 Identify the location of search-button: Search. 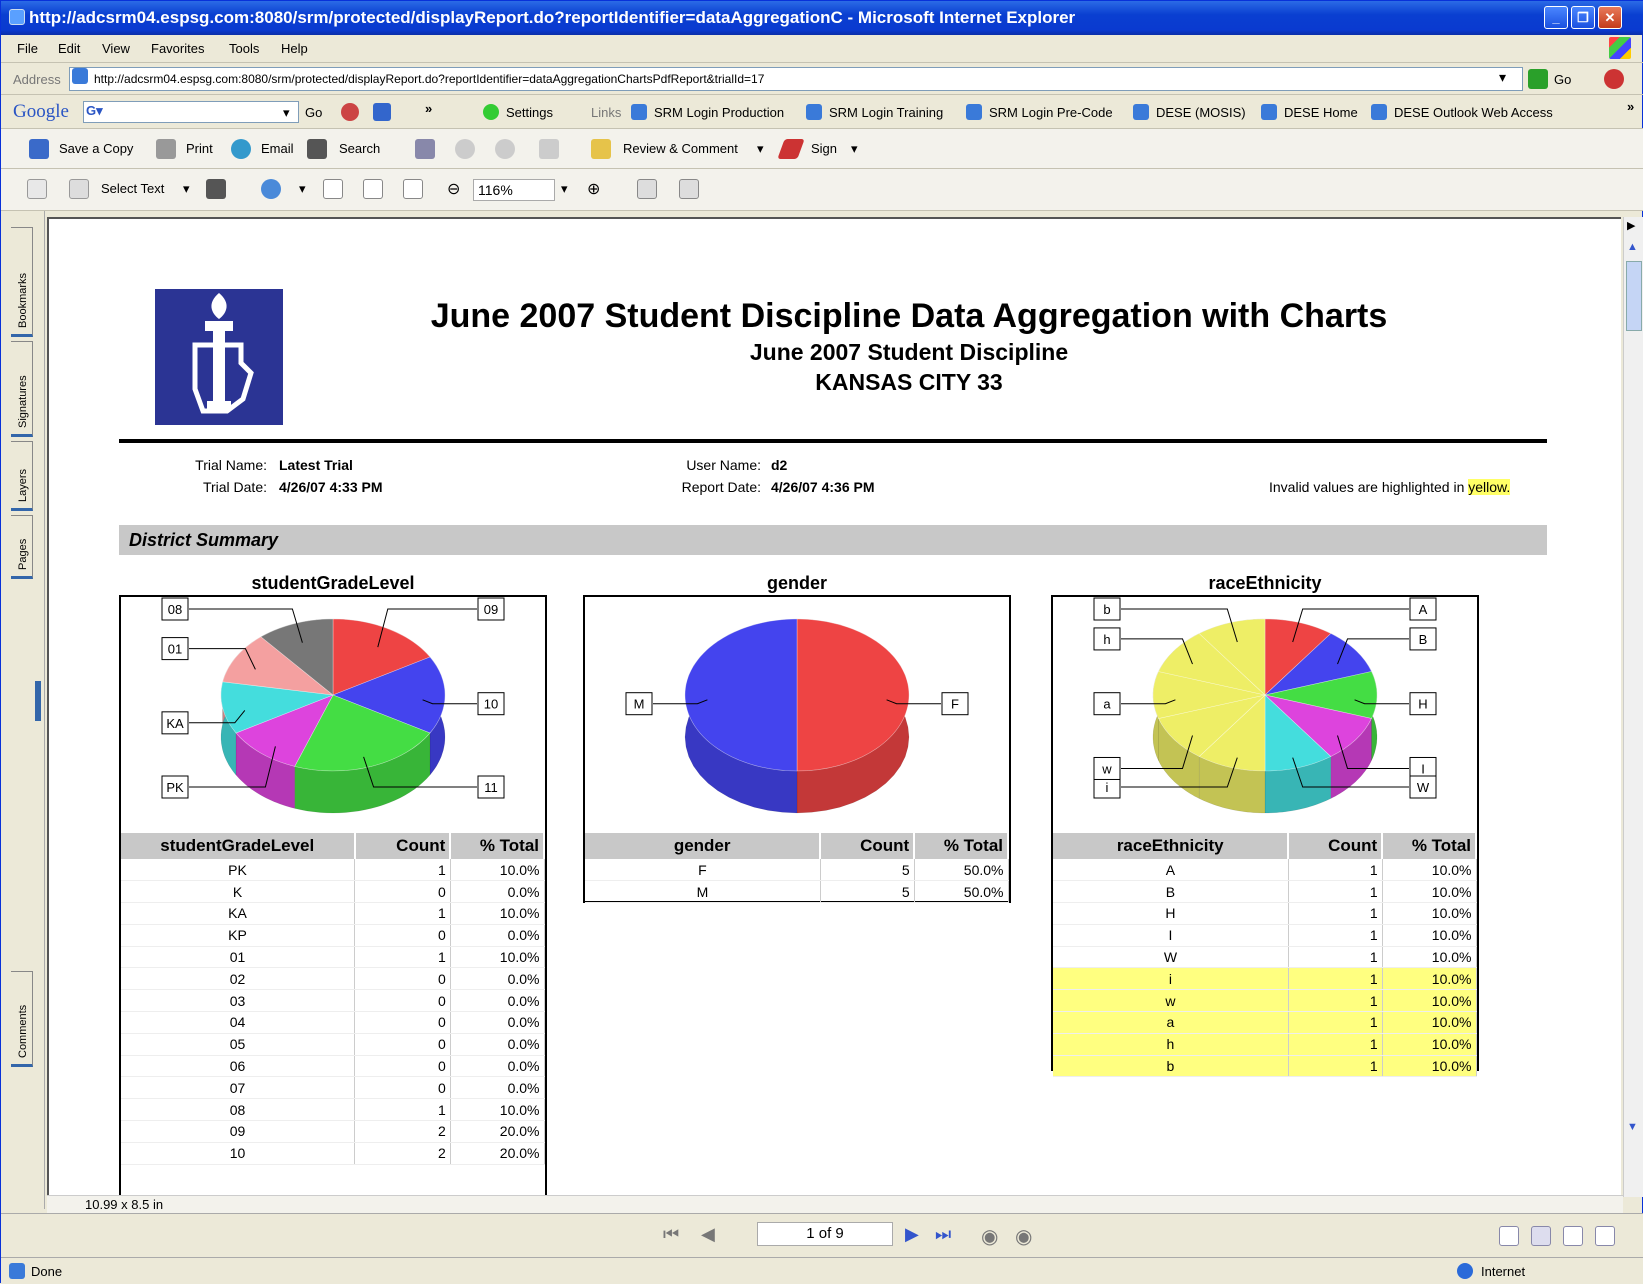
(359, 148).